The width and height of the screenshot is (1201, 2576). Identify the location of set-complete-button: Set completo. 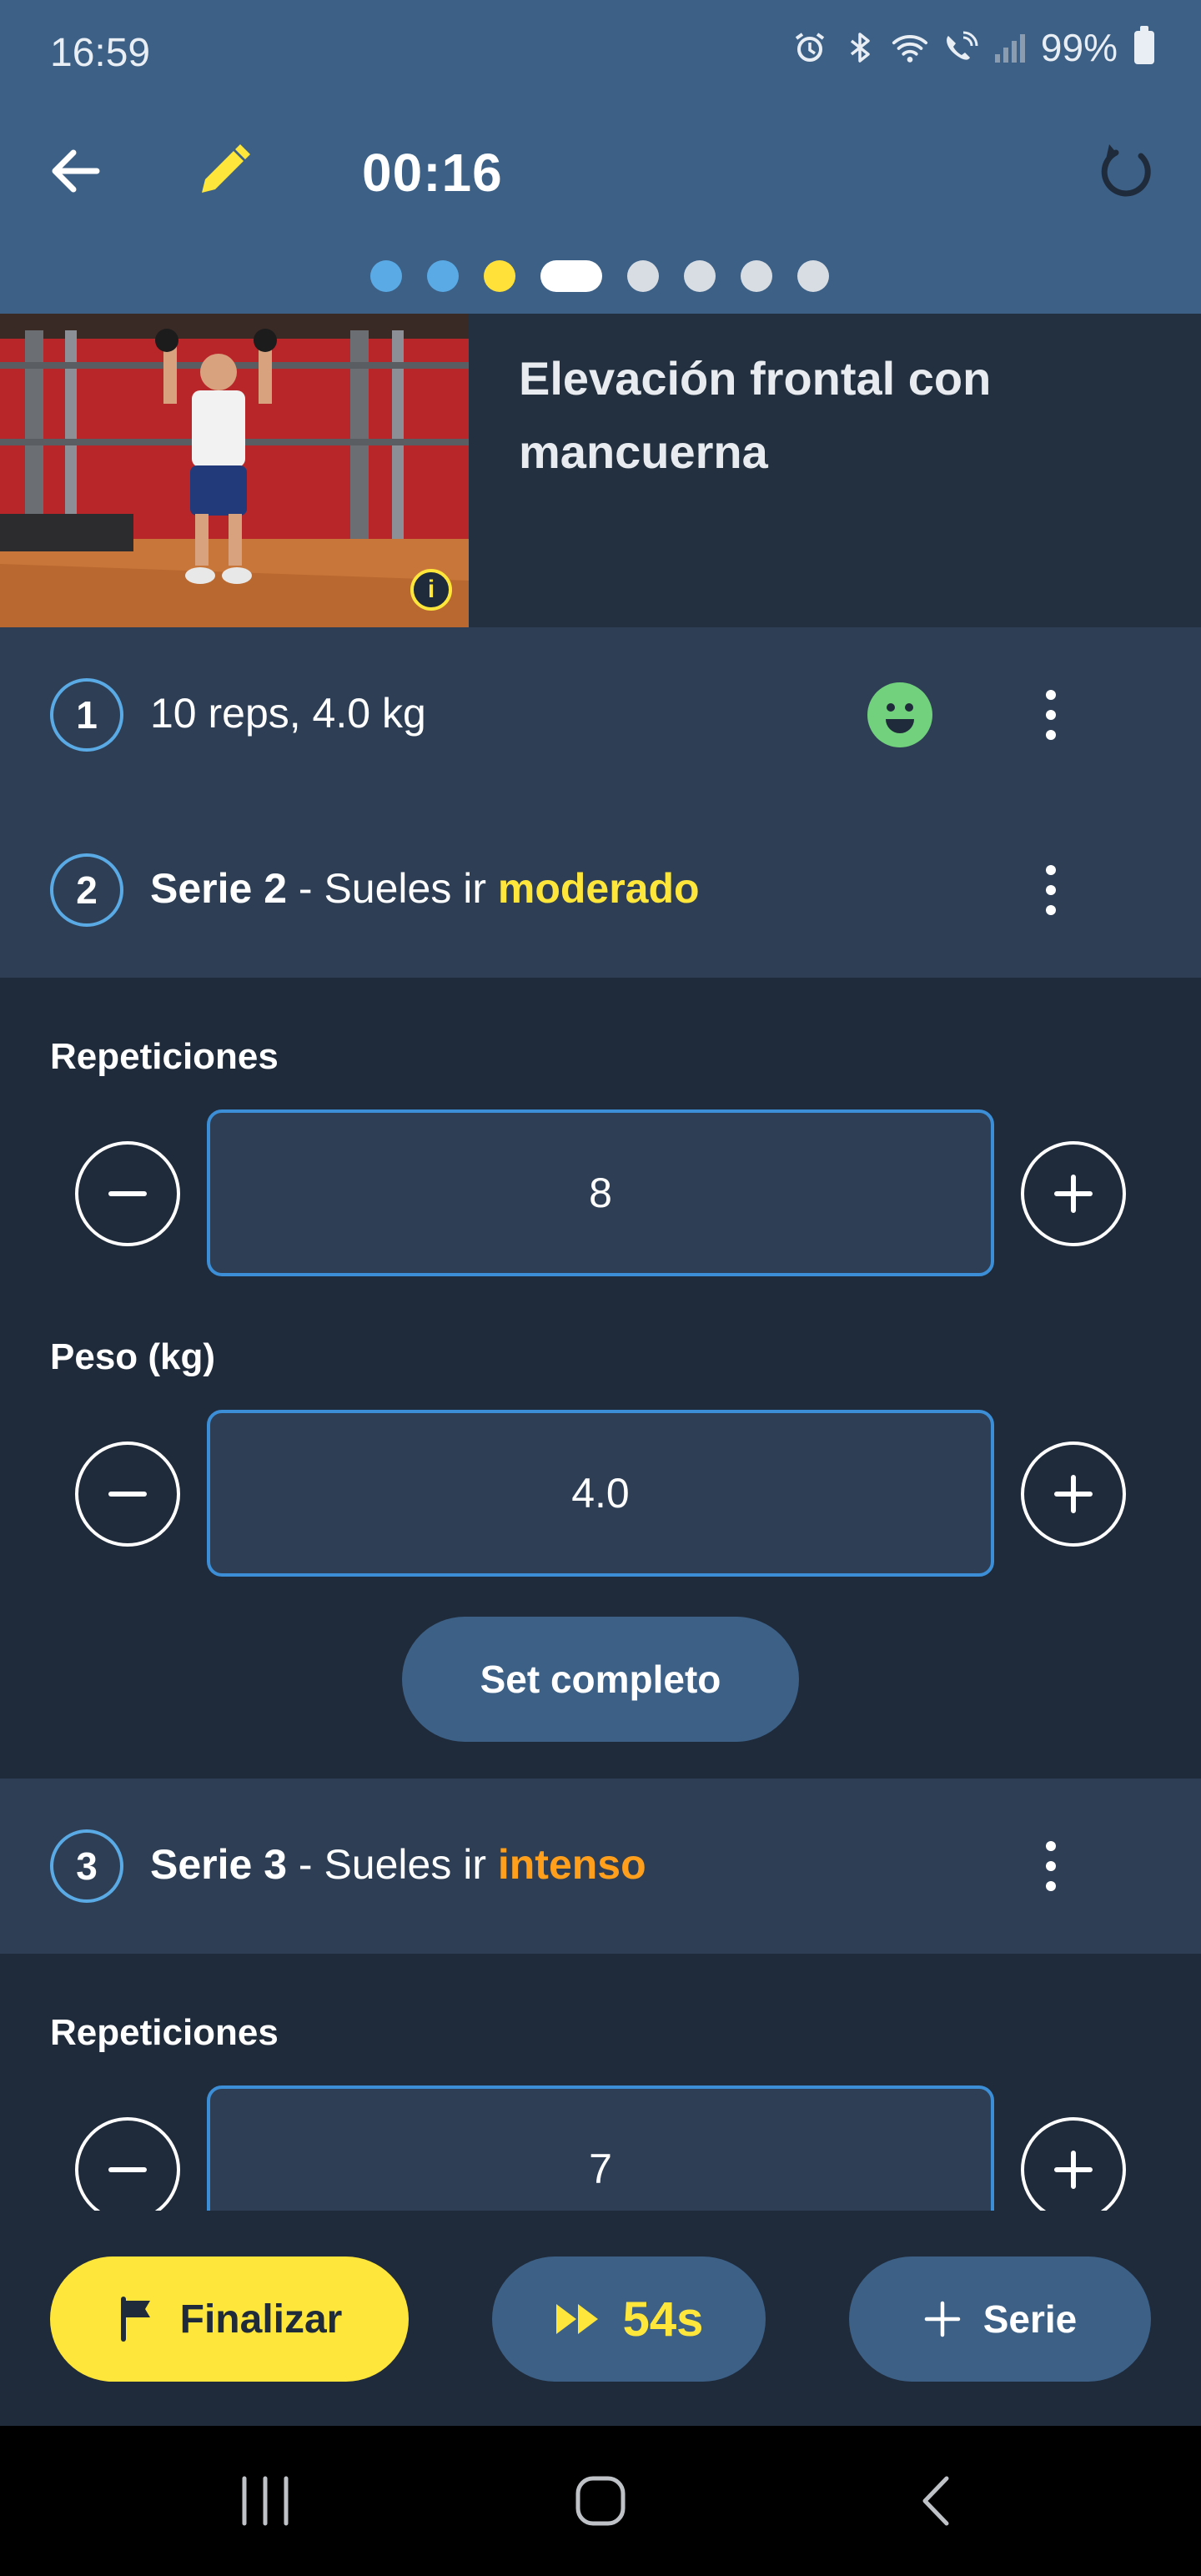
(601, 1679).